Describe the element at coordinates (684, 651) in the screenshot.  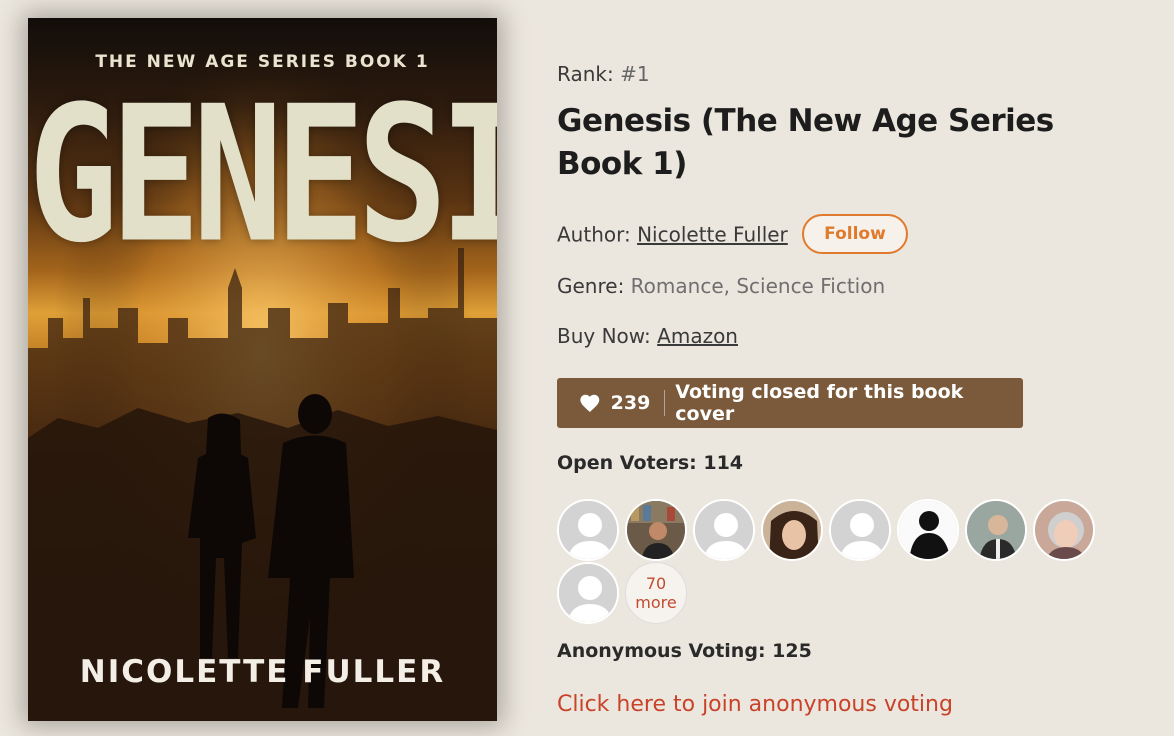
I see `anonymous-voting-label: Anonymous Voting: 125` at that location.